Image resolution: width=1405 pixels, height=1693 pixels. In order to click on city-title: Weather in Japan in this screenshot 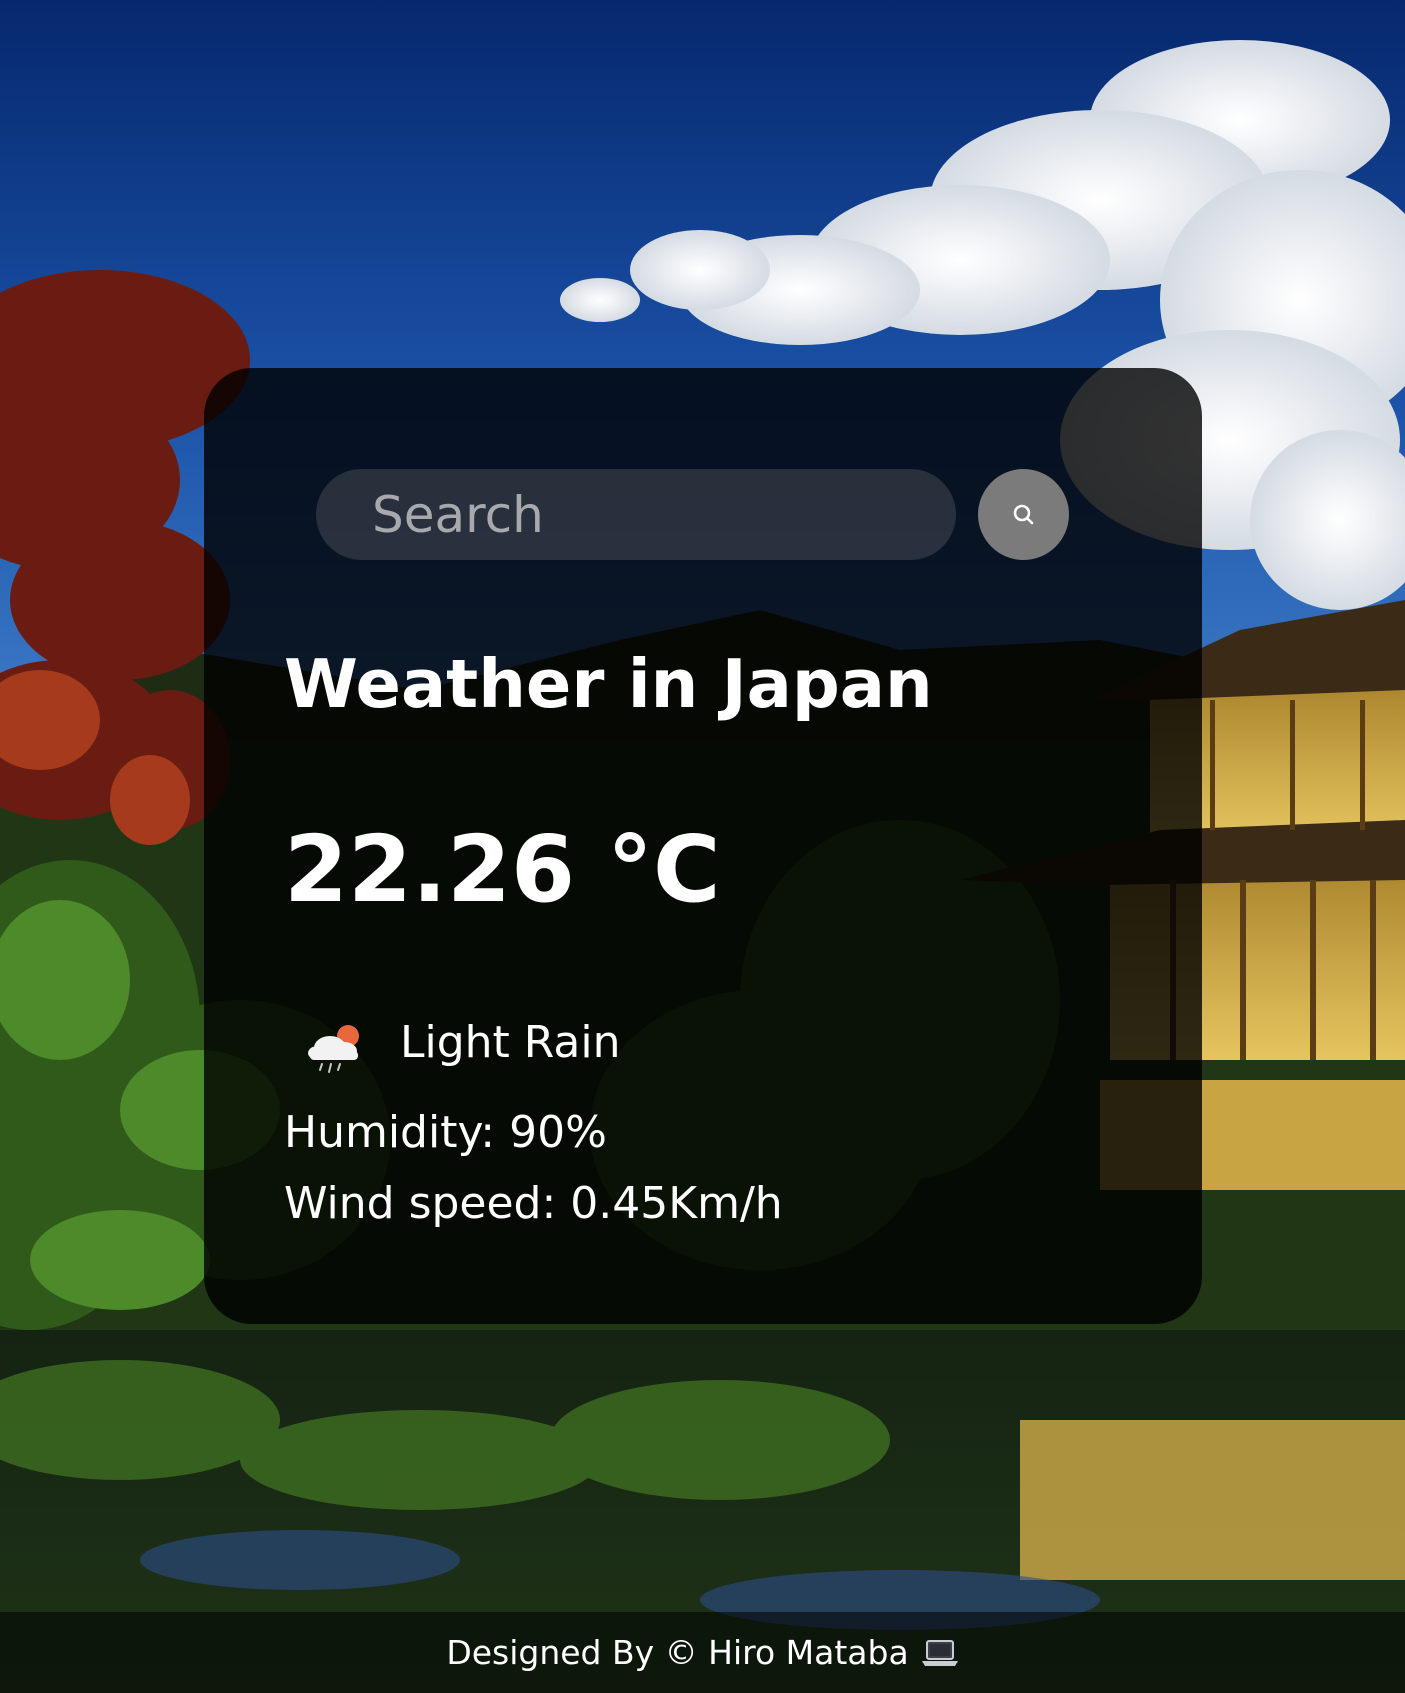, I will do `click(608, 684)`.